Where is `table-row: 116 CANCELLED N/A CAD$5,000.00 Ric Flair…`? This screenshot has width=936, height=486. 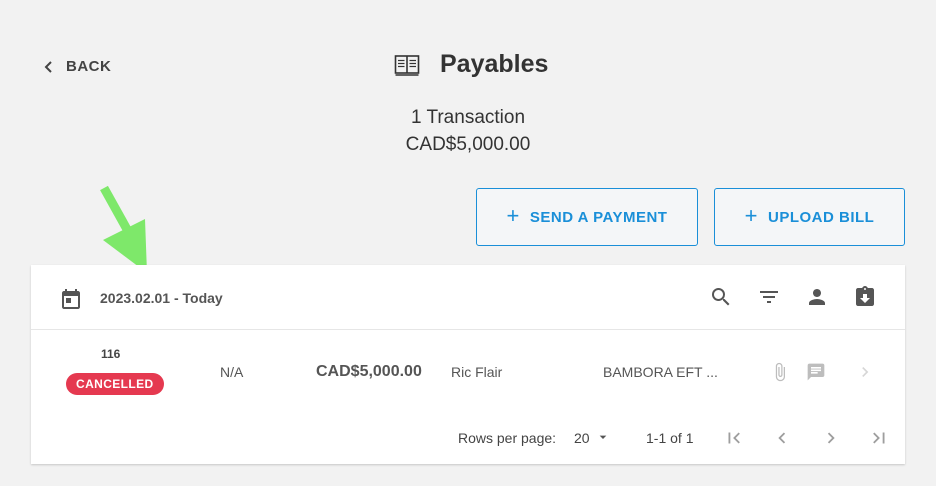 table-row: 116 CANCELLED N/A CAD$5,000.00 Ric Flair… is located at coordinates (468, 366).